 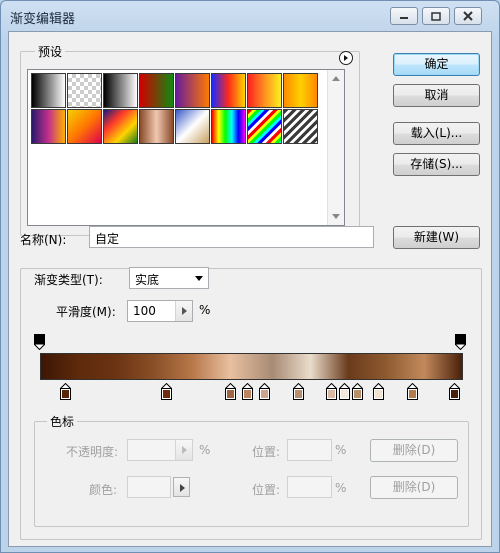 I want to click on scroll-up-icon, so click(x=336, y=78).